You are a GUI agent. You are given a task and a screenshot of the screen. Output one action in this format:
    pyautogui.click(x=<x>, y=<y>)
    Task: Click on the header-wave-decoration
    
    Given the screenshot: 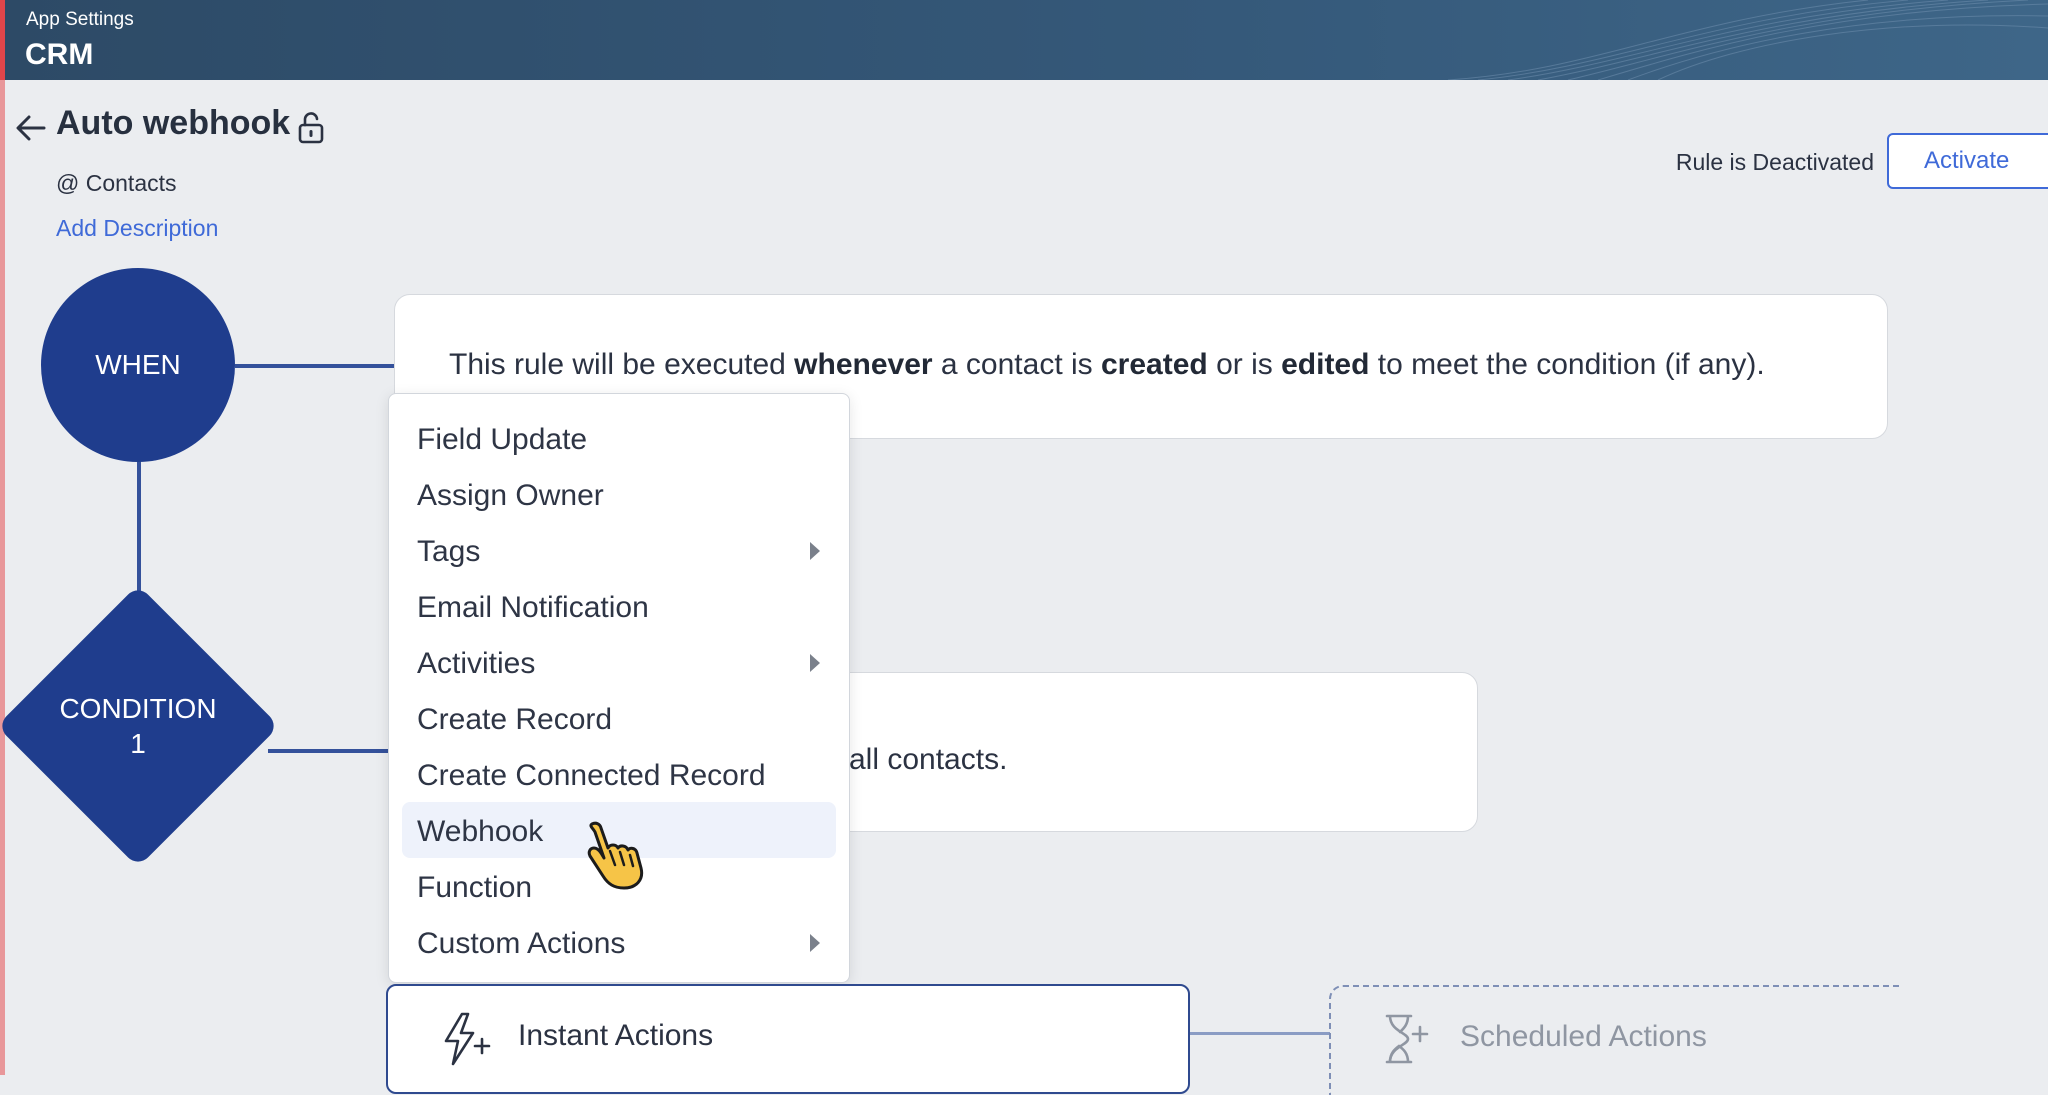 What is the action you would take?
    pyautogui.click(x=1747, y=40)
    